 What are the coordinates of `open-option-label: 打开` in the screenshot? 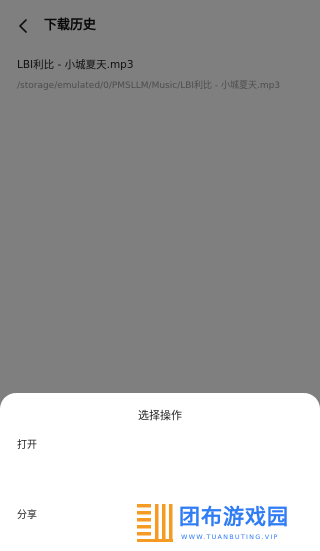 It's located at (27, 445).